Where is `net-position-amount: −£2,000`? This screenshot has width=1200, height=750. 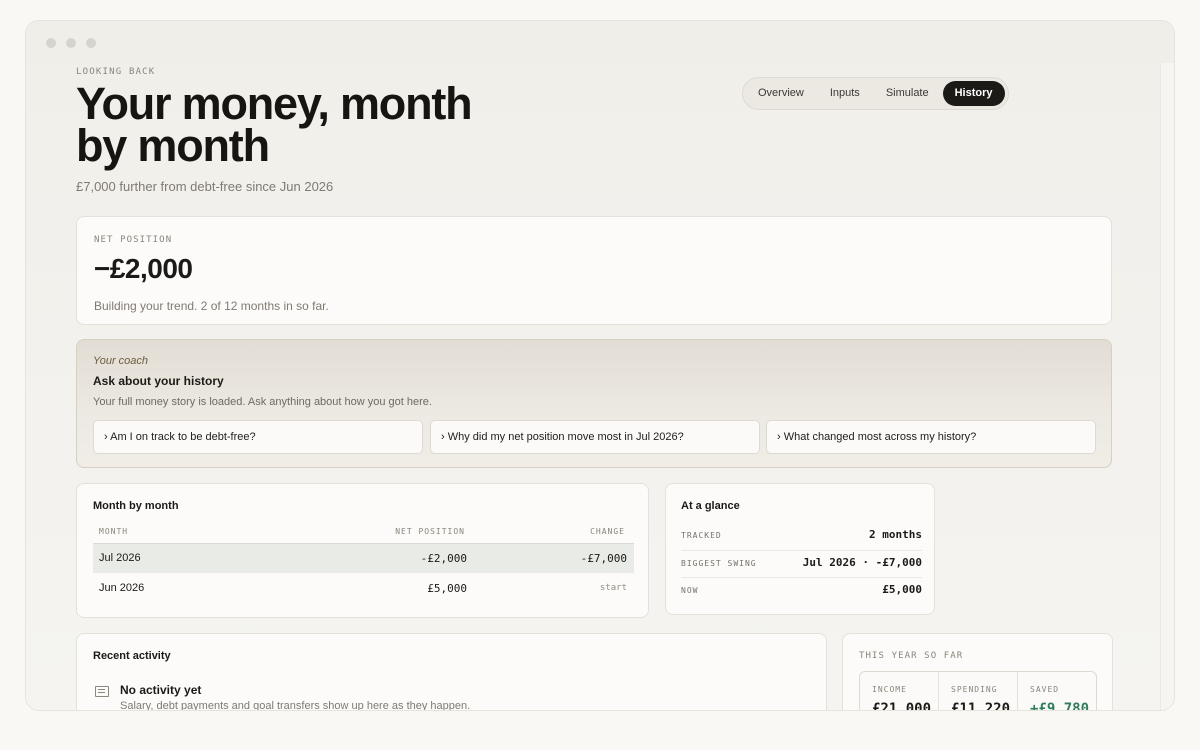
net-position-amount: −£2,000 is located at coordinates (143, 268).